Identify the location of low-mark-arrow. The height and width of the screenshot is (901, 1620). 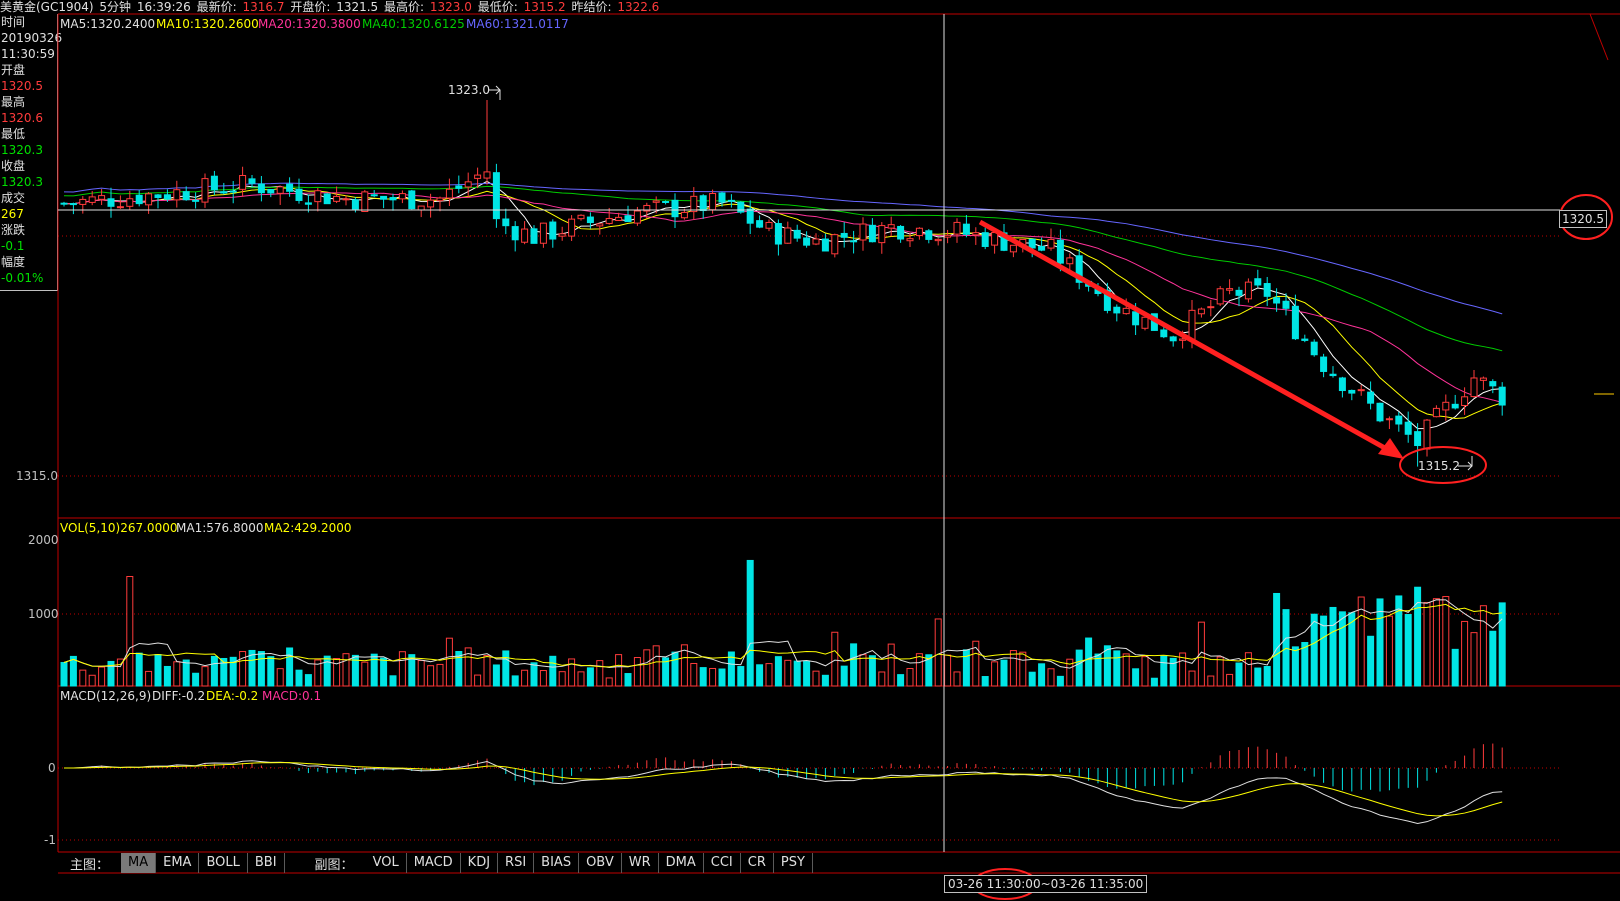
(1465, 463).